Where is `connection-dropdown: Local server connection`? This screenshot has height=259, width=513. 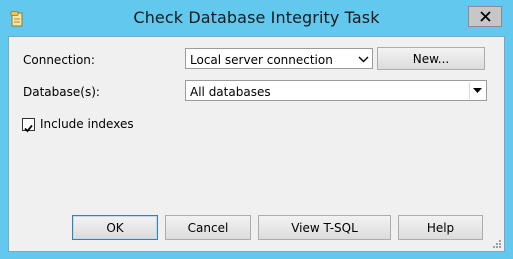
connection-dropdown: Local server connection is located at coordinates (279, 58).